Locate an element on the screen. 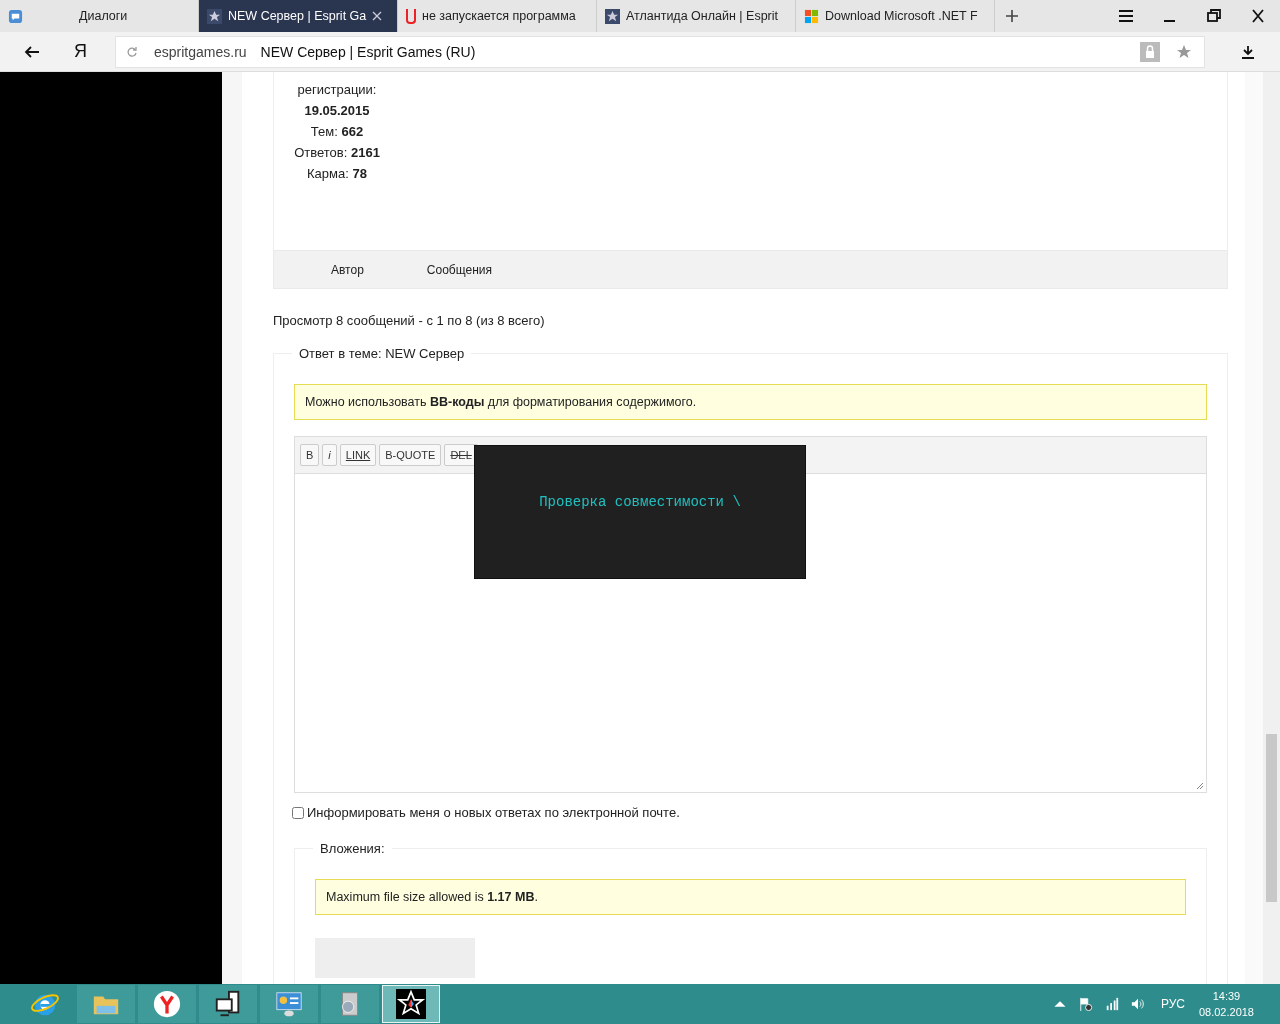  checkbox-label: Информировать меня о новых ответах по электронной почте. is located at coordinates (493, 812).